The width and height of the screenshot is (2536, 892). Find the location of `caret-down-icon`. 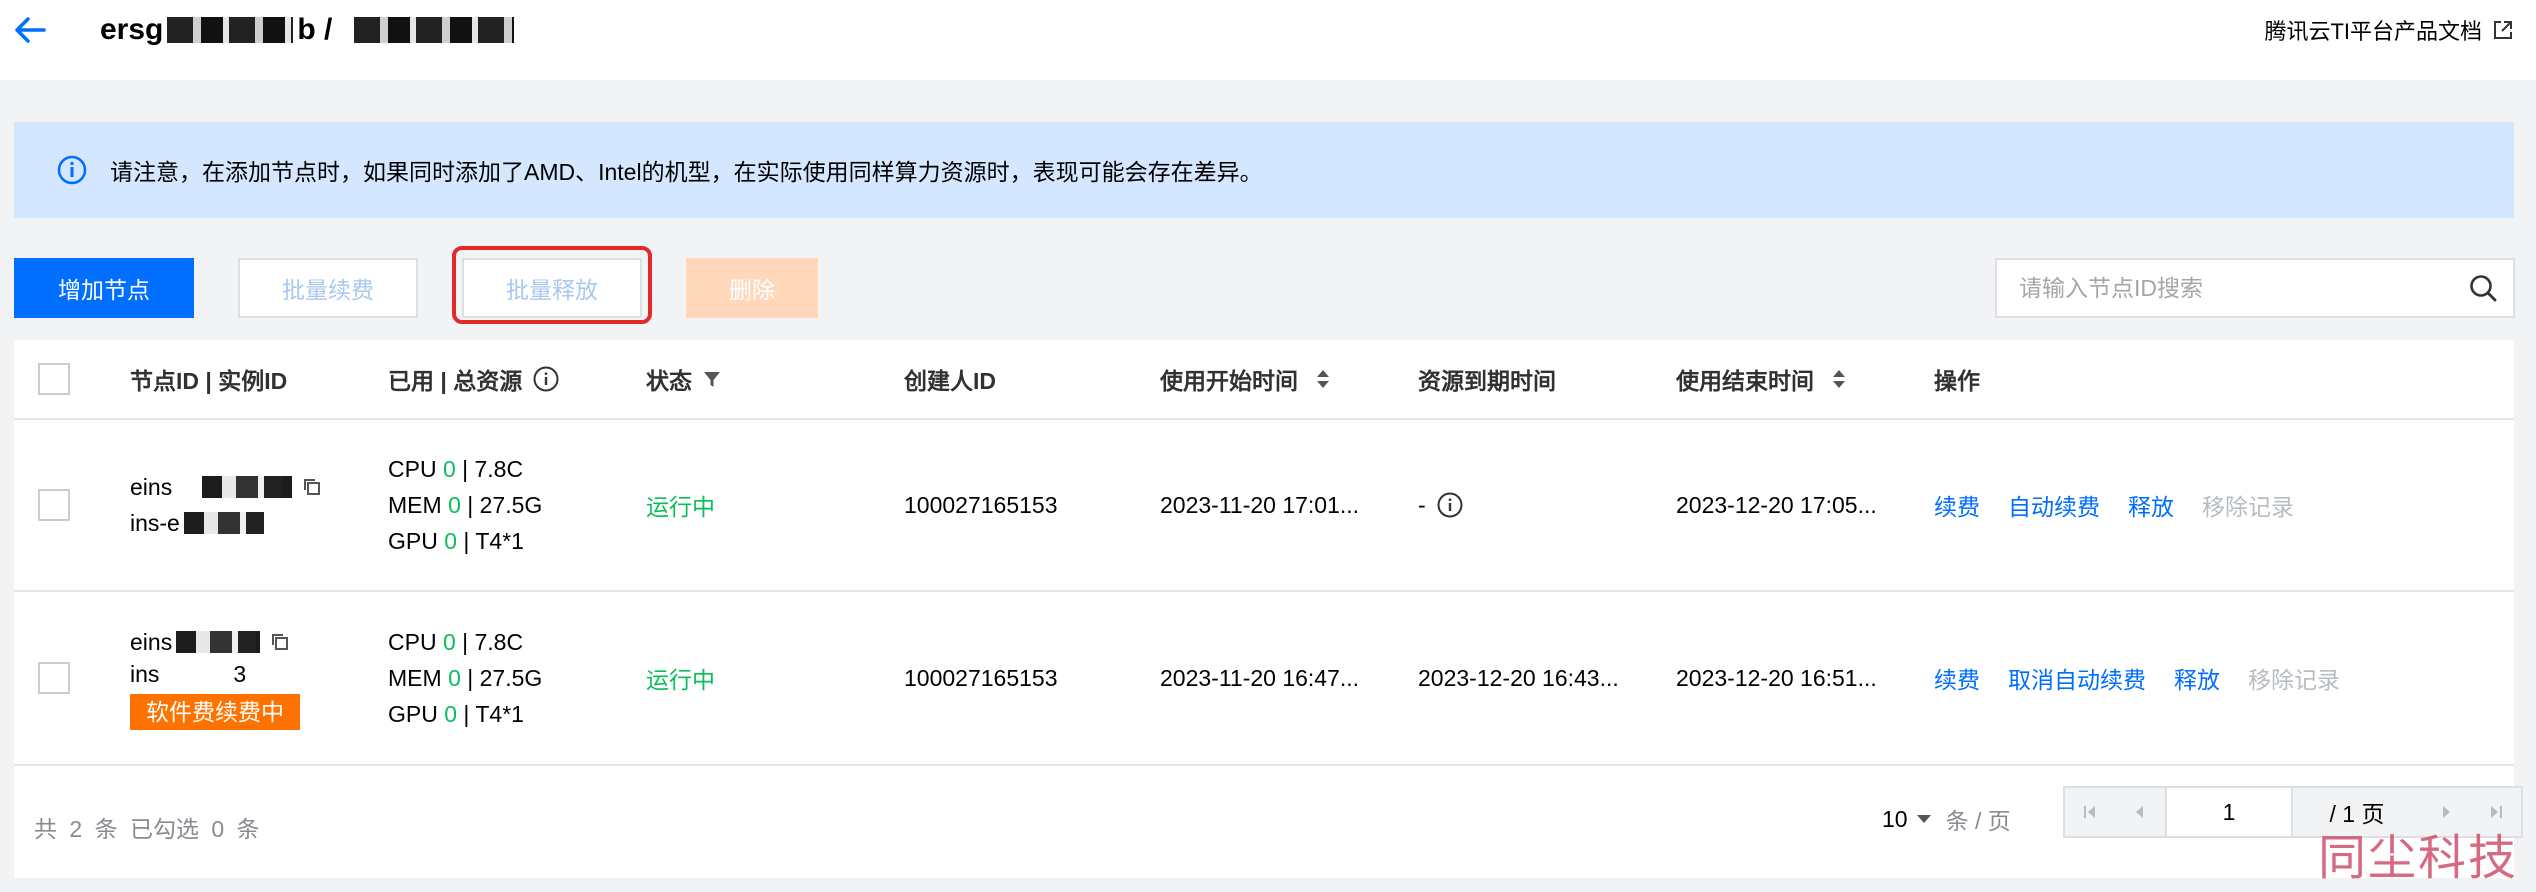

caret-down-icon is located at coordinates (1923, 819).